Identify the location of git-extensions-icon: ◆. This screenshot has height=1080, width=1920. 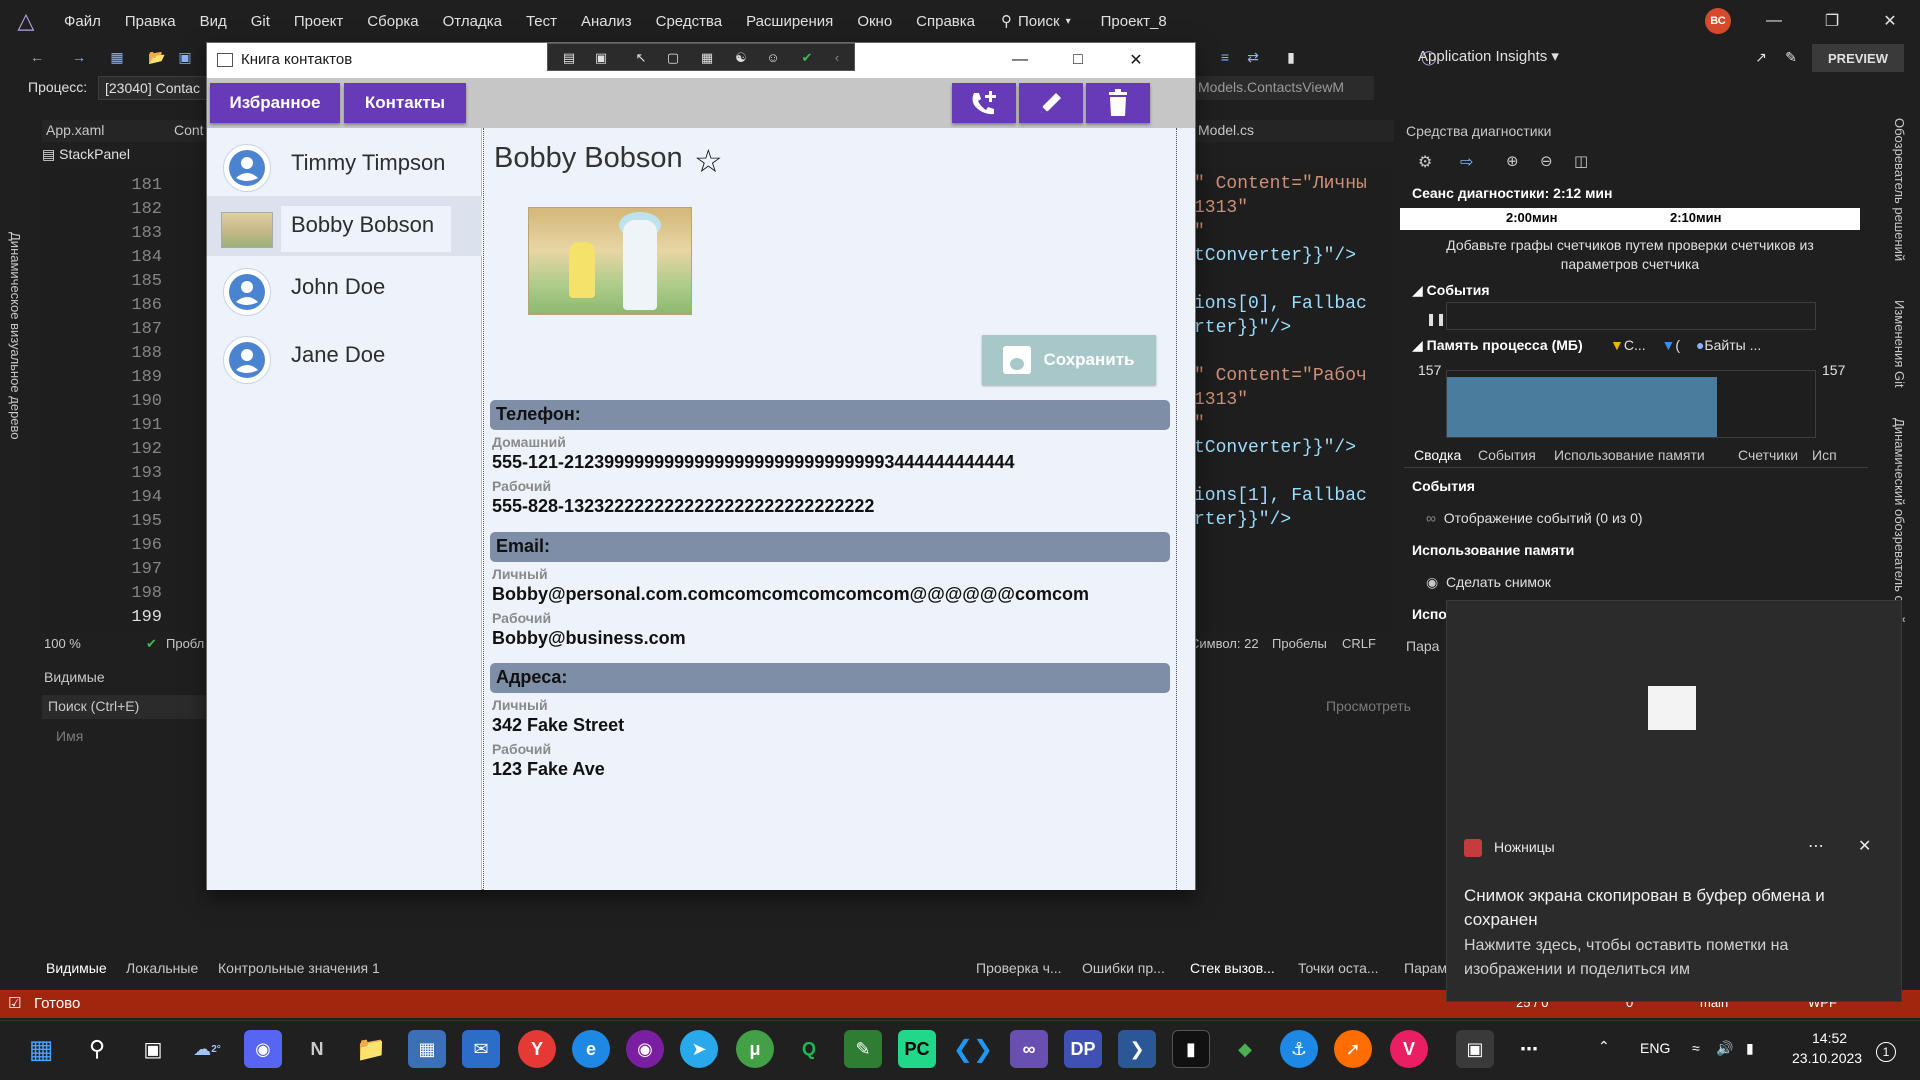
(1245, 1049).